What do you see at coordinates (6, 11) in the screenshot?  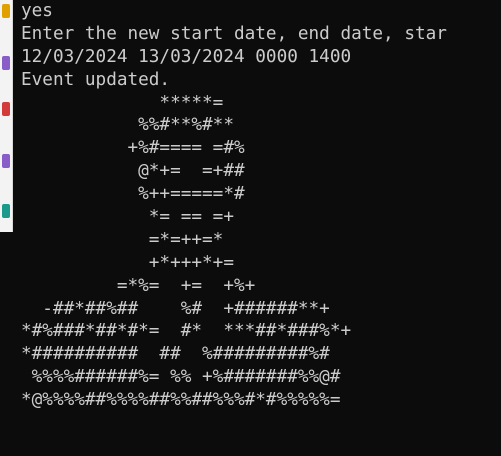 I see `chat-icon` at bounding box center [6, 11].